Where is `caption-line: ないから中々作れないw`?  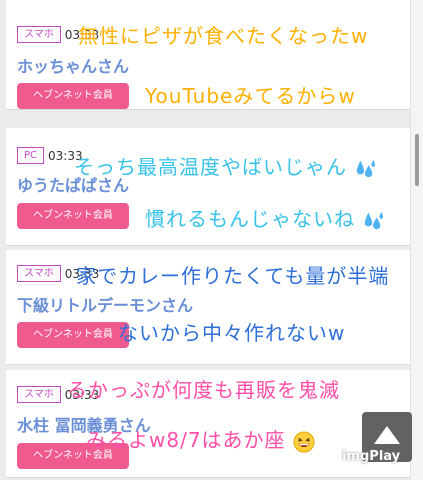
caption-line: ないから中々作れないw is located at coordinates (232, 333).